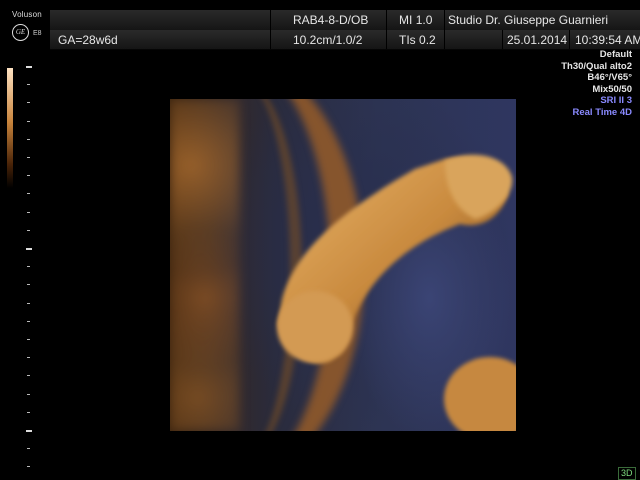 The width and height of the screenshot is (640, 480). Describe the element at coordinates (480, 394) in the screenshot. I see `fetal-part` at that location.